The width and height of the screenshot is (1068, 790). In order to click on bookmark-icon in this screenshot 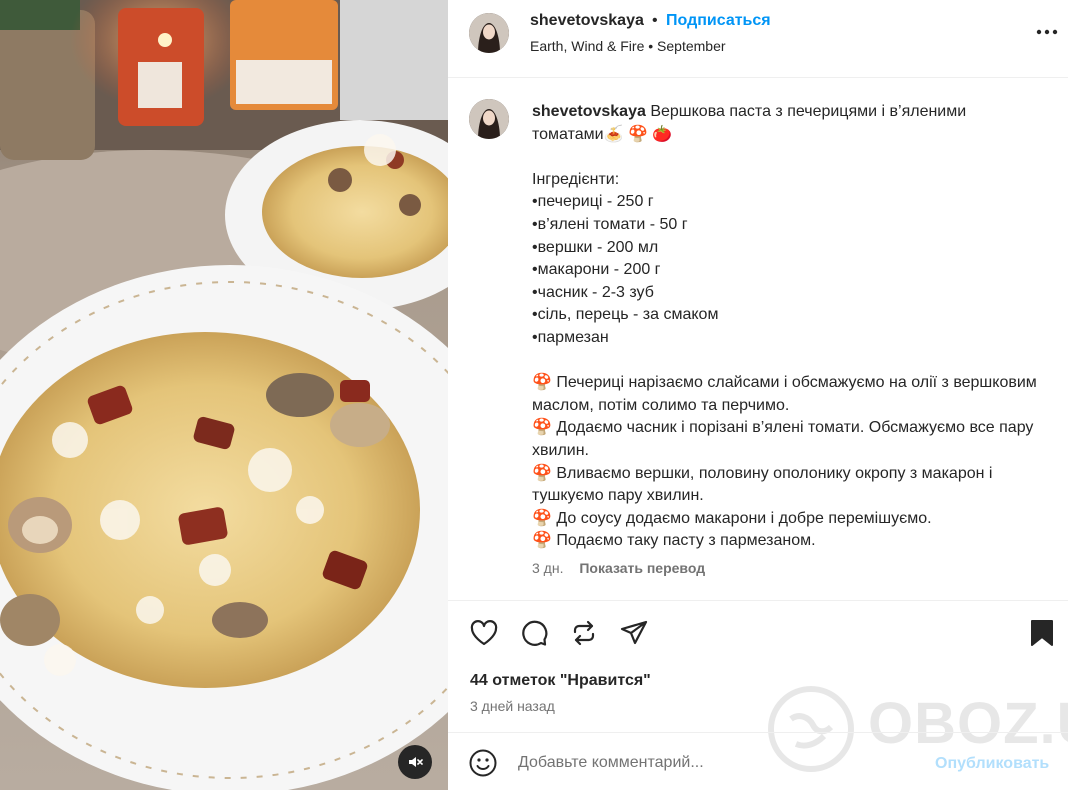, I will do `click(1042, 635)`.